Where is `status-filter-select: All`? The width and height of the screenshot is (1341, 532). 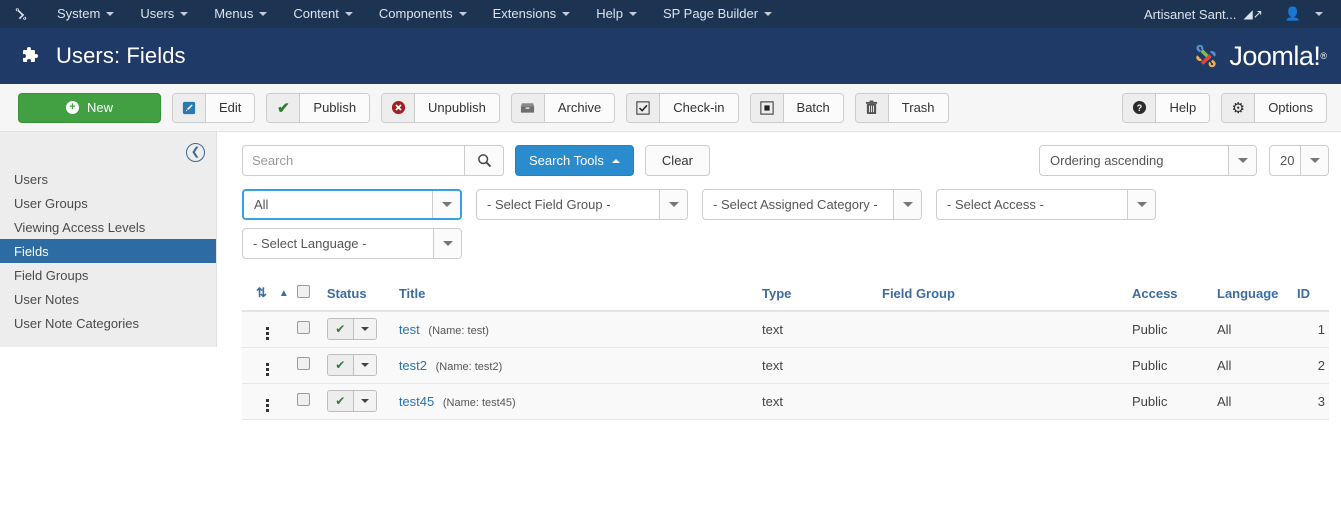
status-filter-select: All is located at coordinates (352, 204).